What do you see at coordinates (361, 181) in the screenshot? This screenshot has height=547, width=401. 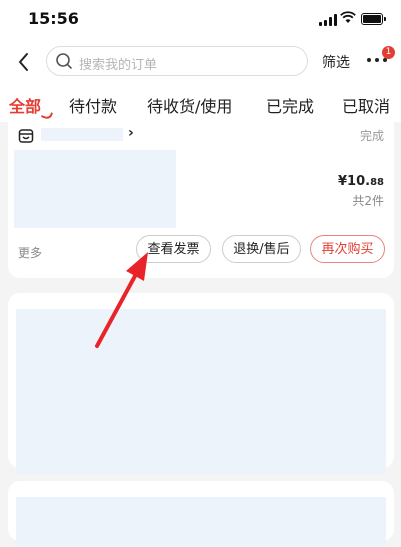 I see `order-price: ¥10.88` at bounding box center [361, 181].